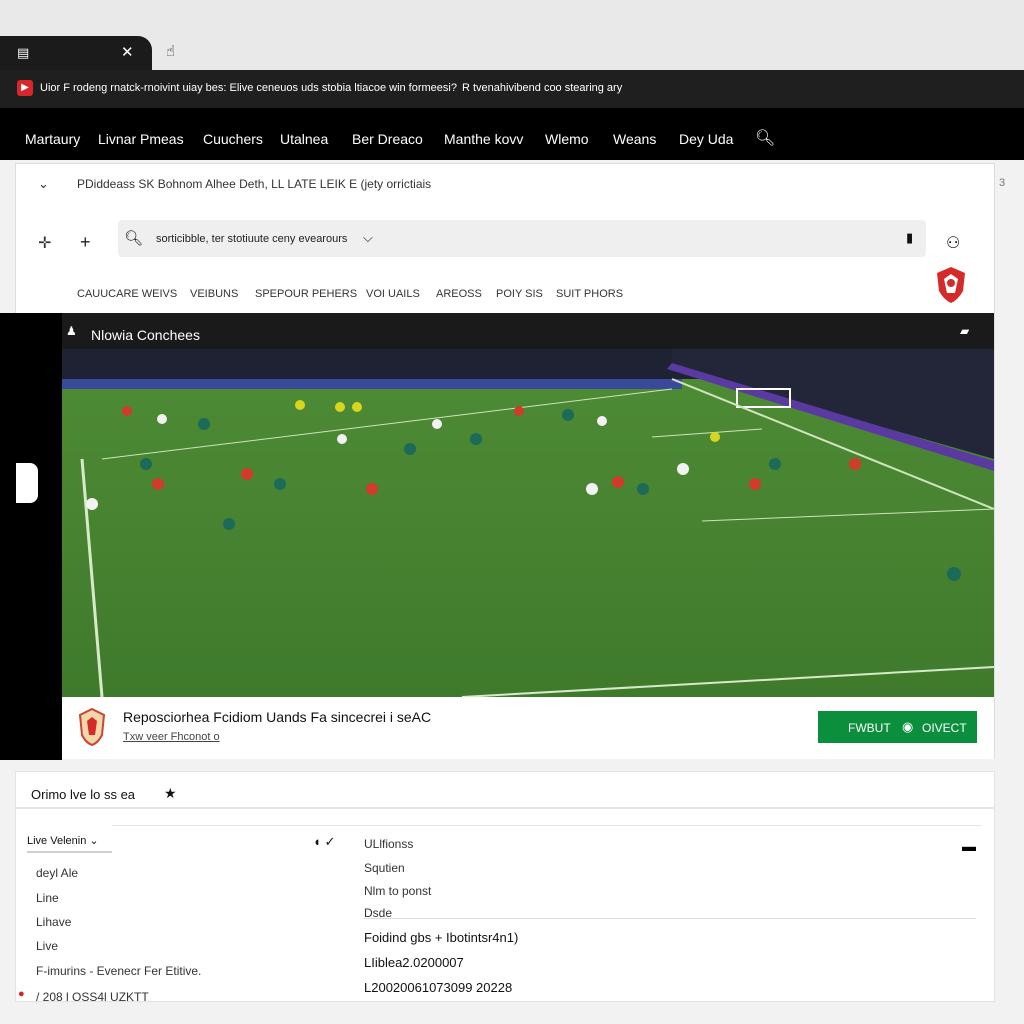 This screenshot has height=1024, width=1024. Describe the element at coordinates (505, 789) in the screenshot. I see `section-header: Orimo lve lo ss ea ★` at that location.